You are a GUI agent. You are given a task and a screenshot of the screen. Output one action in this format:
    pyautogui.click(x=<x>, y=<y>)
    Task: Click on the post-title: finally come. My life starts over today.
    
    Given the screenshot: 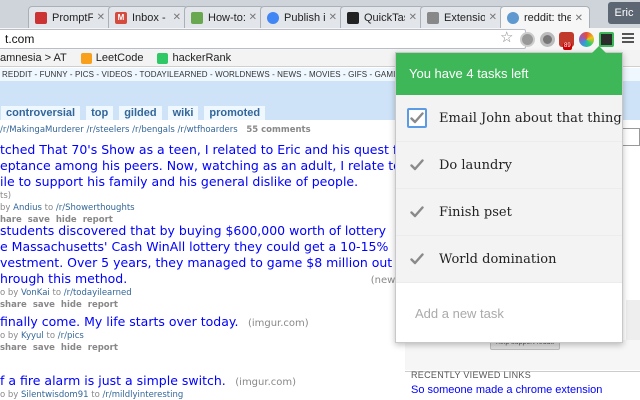 What is the action you would take?
    pyautogui.click(x=119, y=321)
    